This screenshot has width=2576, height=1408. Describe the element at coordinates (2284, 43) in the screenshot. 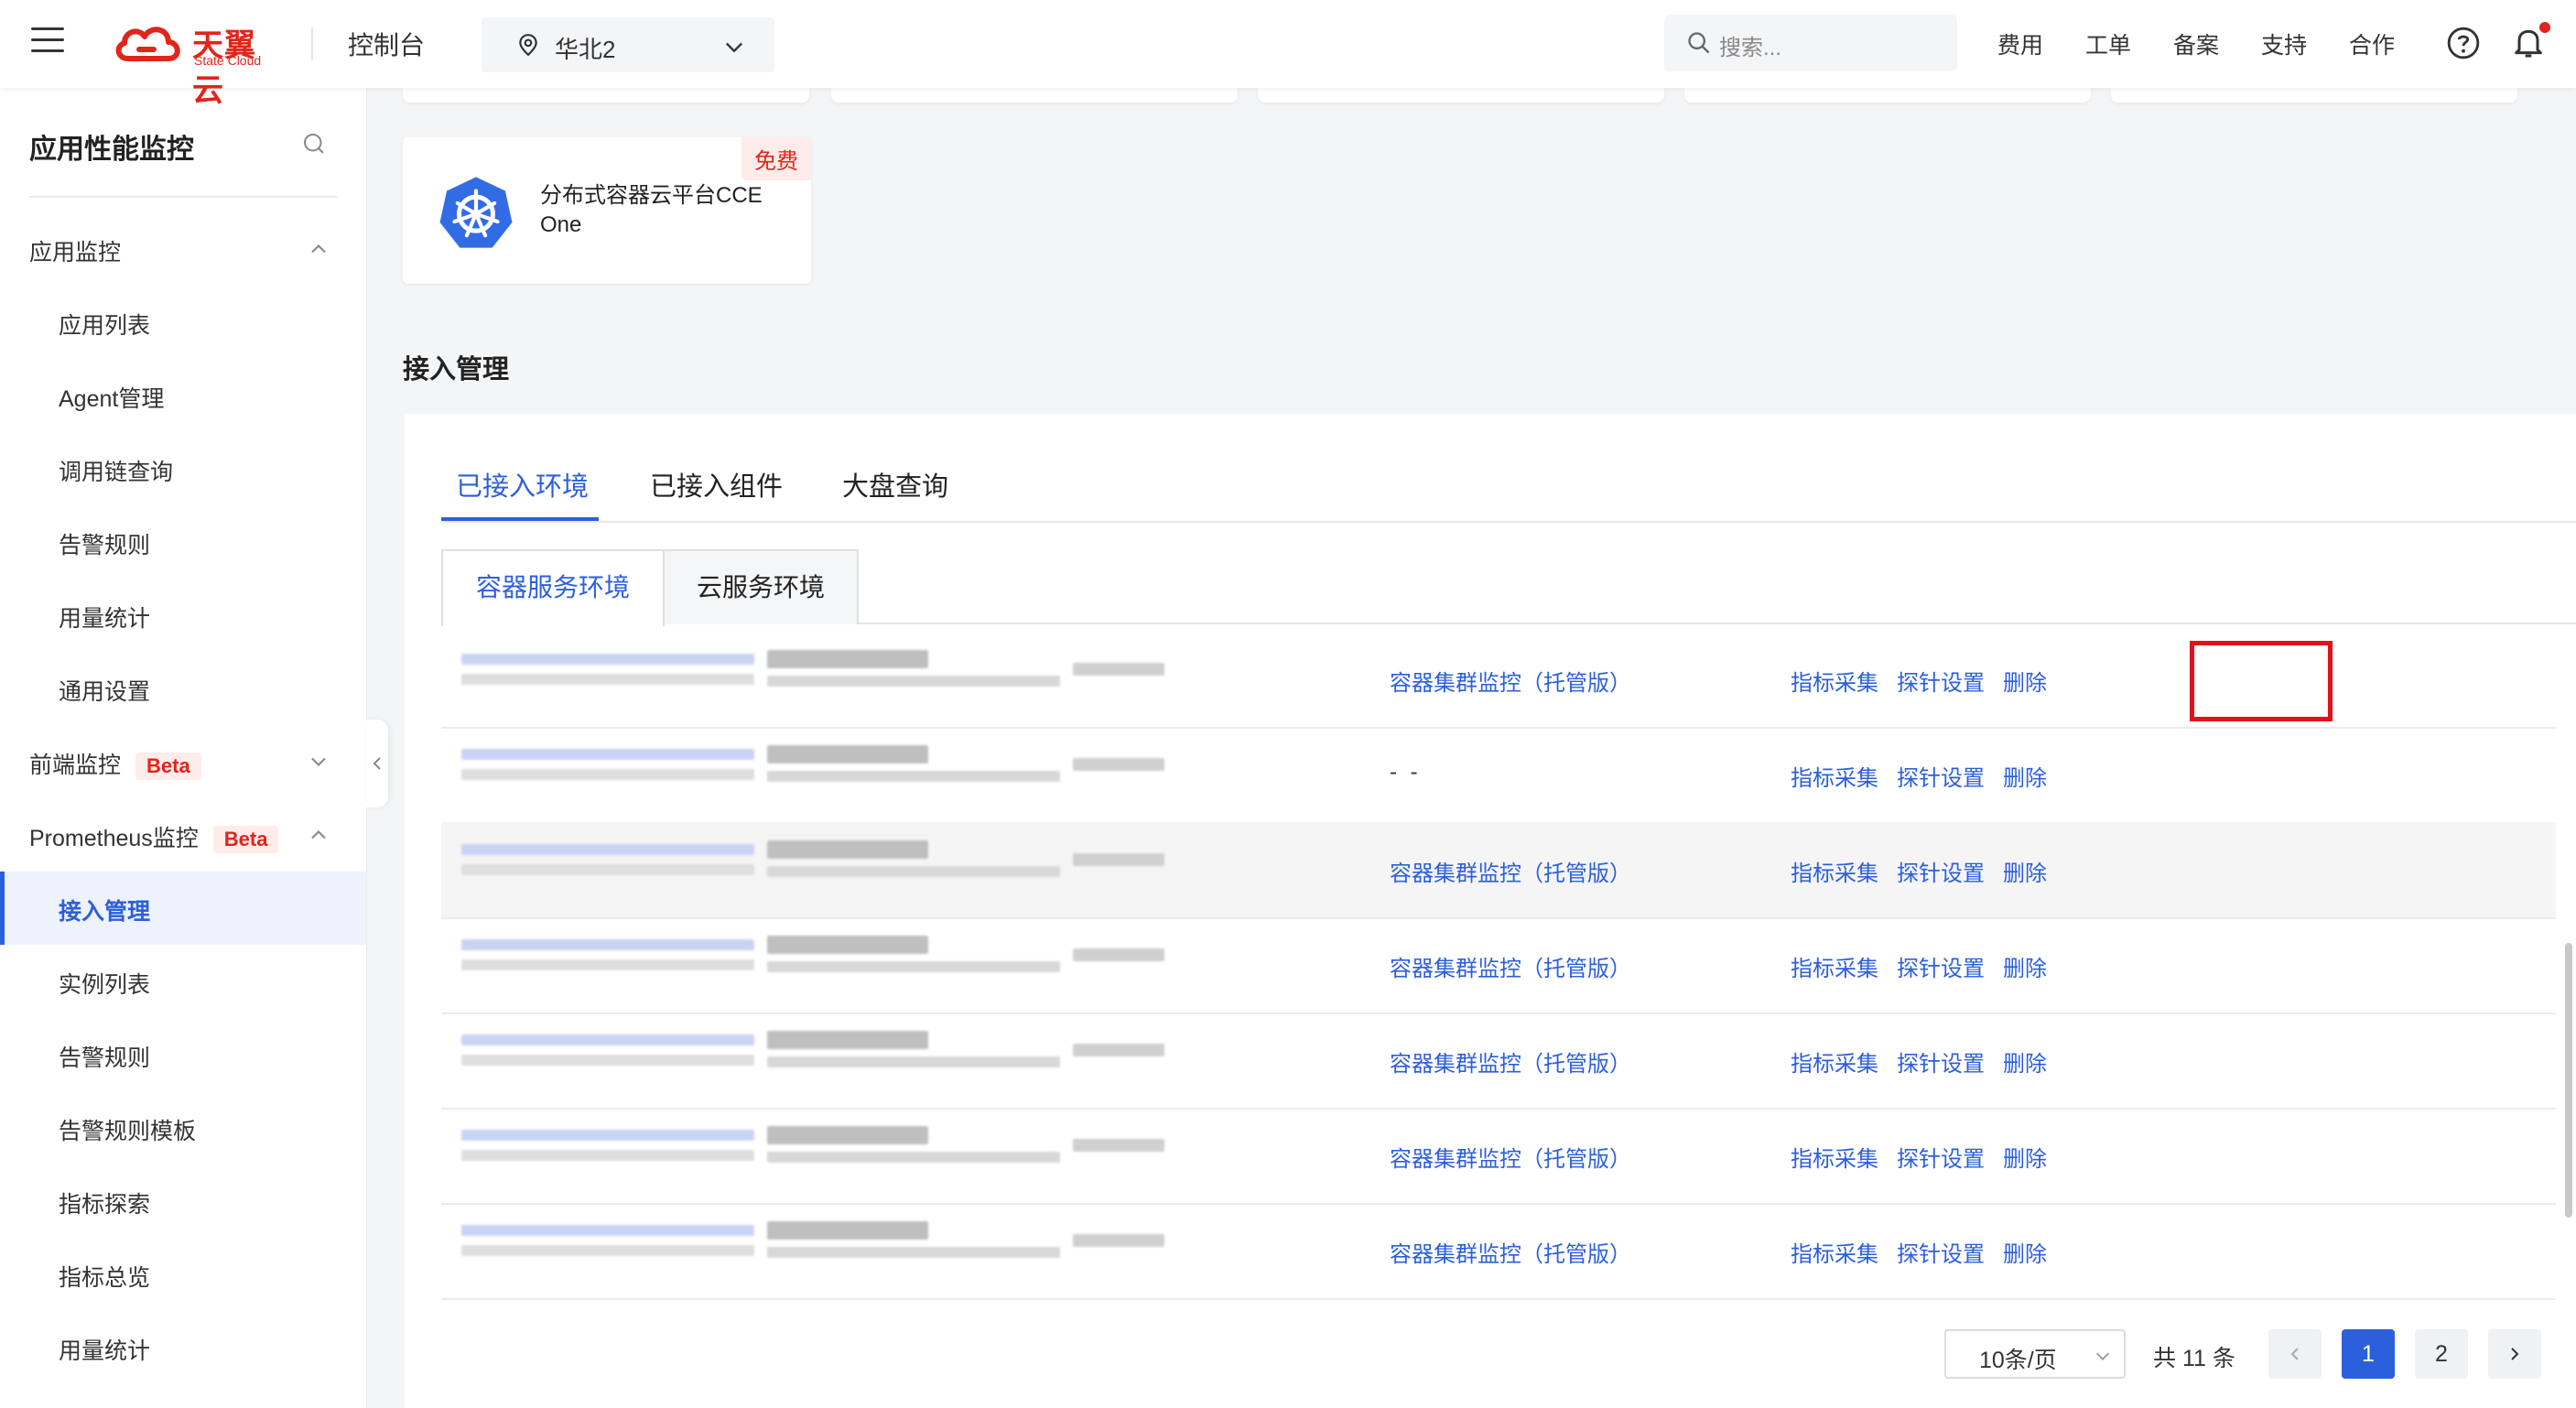

I see `nav-link-support: 支持` at that location.